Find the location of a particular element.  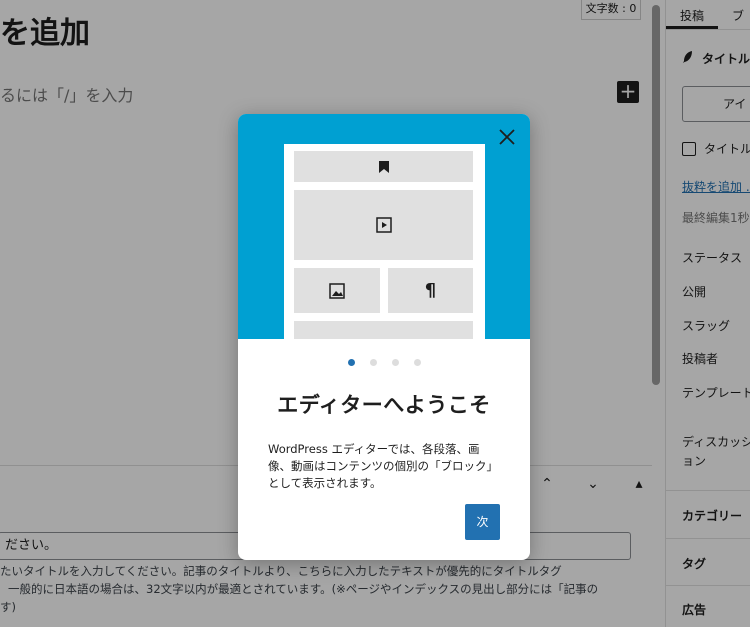

video-block-icon is located at coordinates (383, 225).